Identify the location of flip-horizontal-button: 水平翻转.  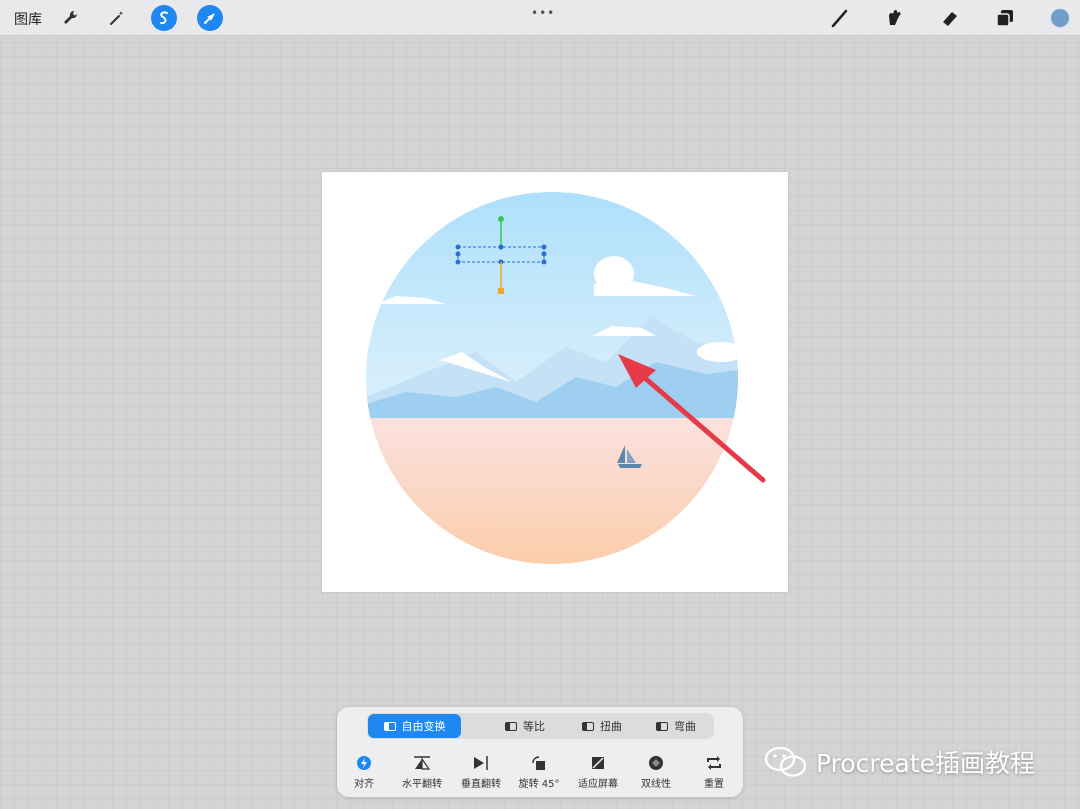
(422, 772).